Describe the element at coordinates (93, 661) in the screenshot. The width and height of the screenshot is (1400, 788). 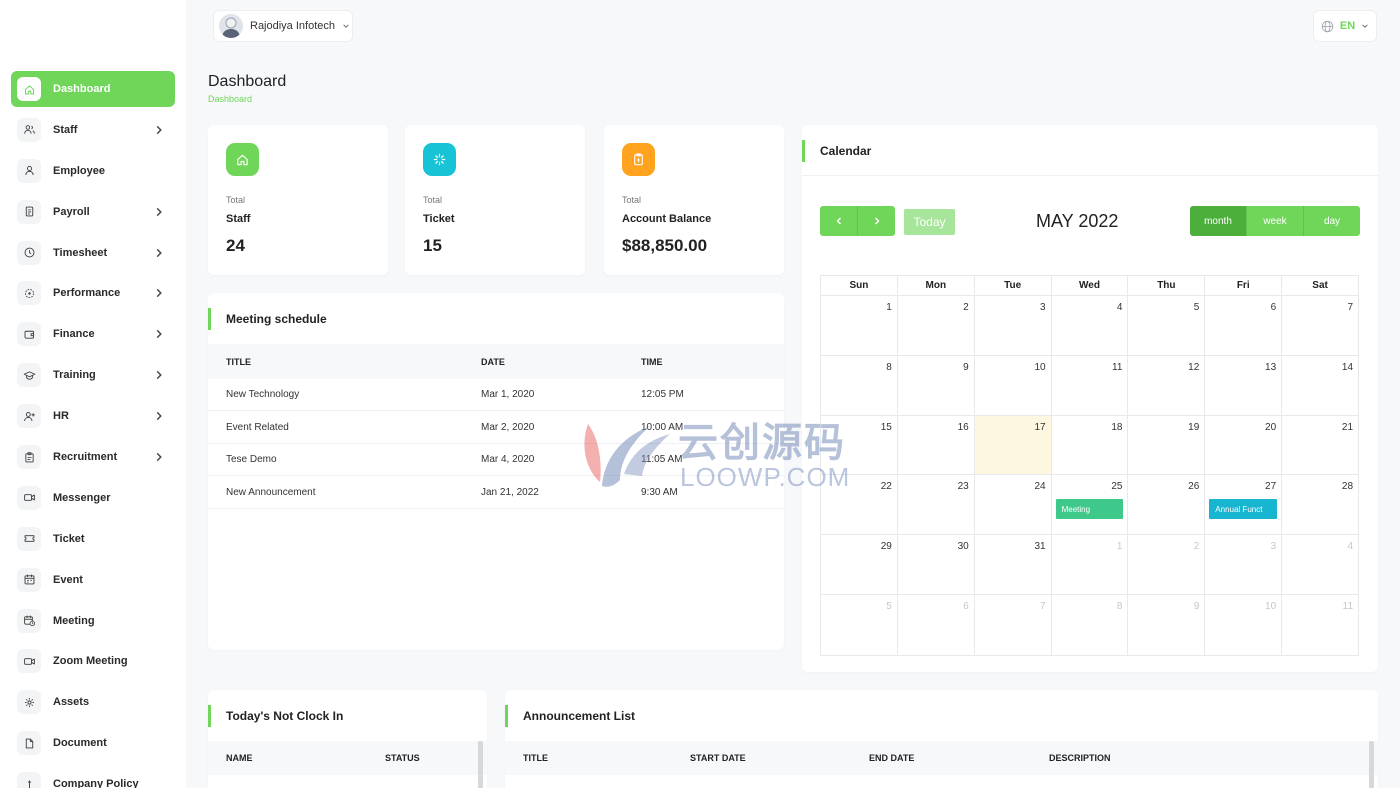
I see `sidebar-item-zoom-meeting: Zoom Meeting` at that location.